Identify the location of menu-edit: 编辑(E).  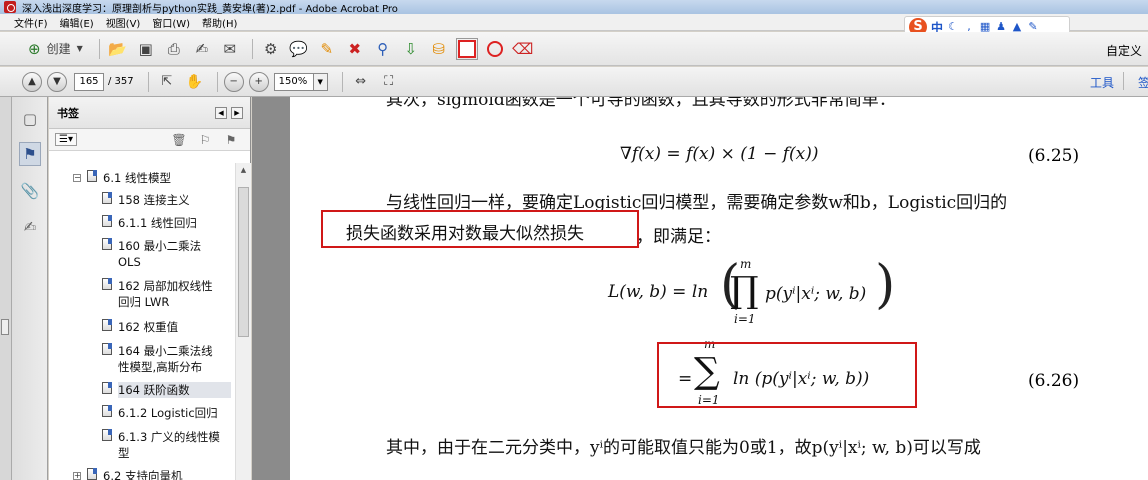
(77, 22).